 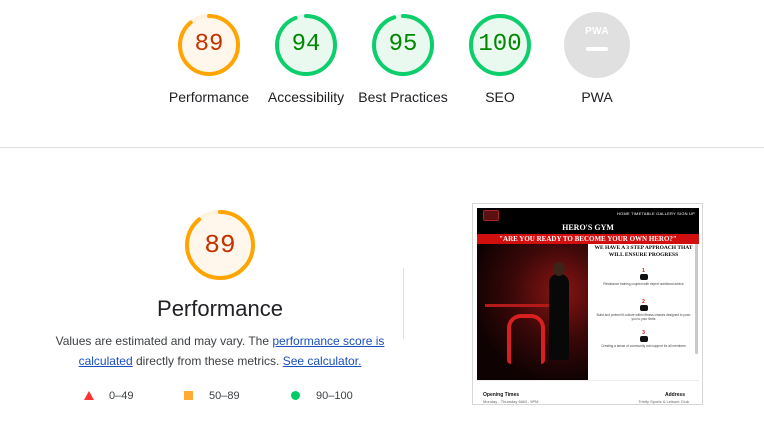 What do you see at coordinates (597, 49) in the screenshot?
I see `pwa-dash-icon` at bounding box center [597, 49].